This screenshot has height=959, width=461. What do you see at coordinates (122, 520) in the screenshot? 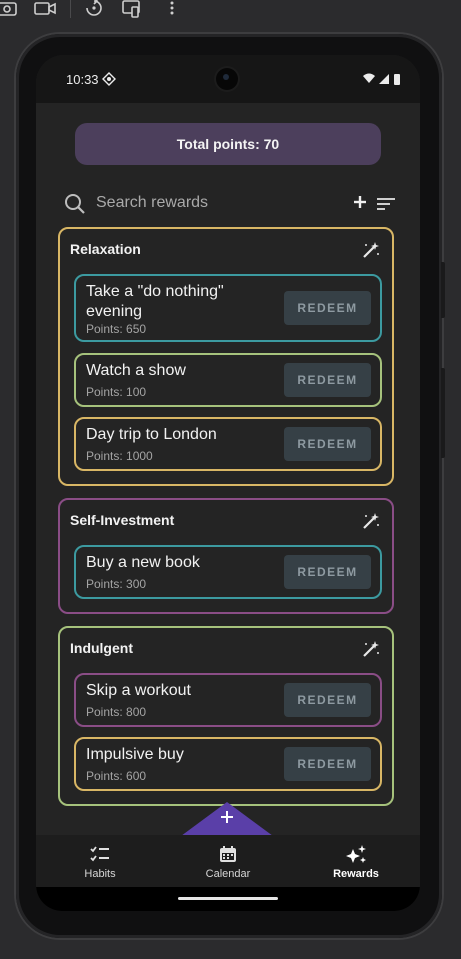
I see `category-title: Self-Investment` at bounding box center [122, 520].